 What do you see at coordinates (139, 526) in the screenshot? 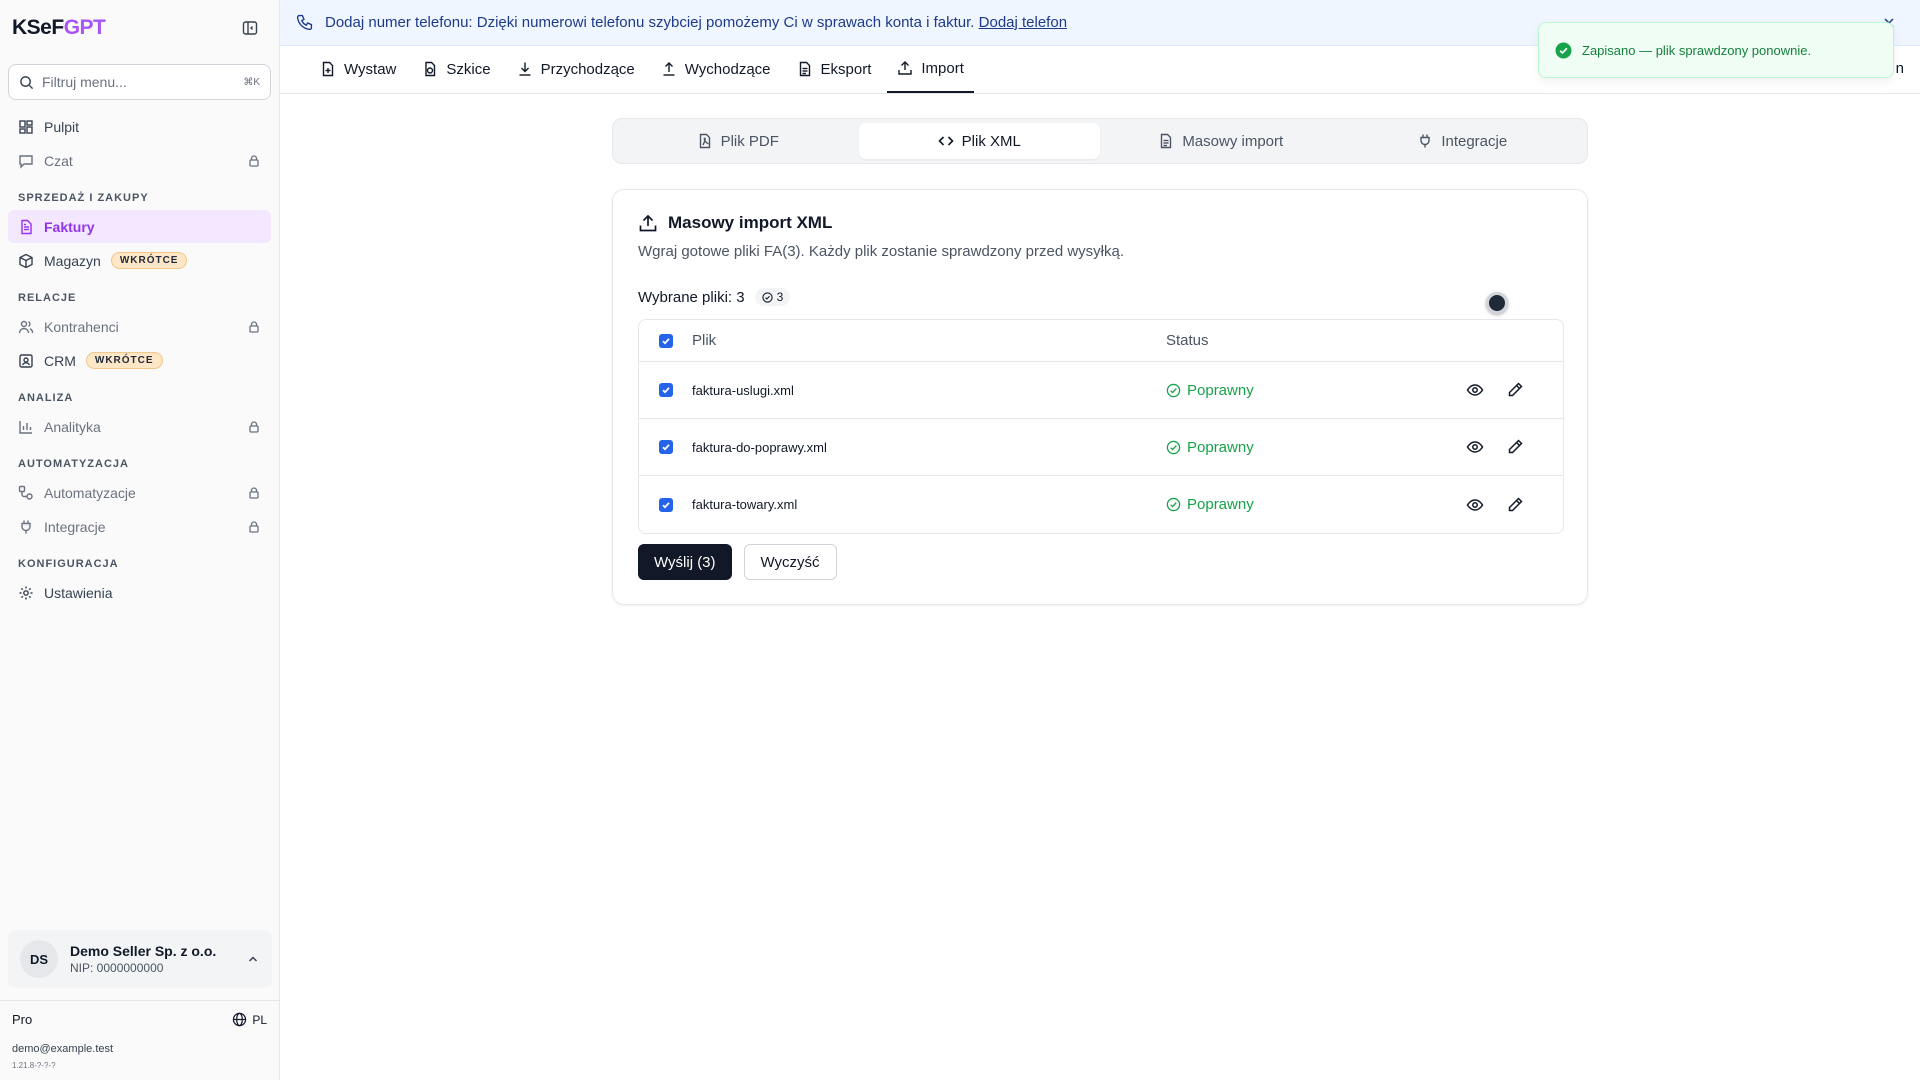
I see `sidebar-item-integracje: Integracje` at bounding box center [139, 526].